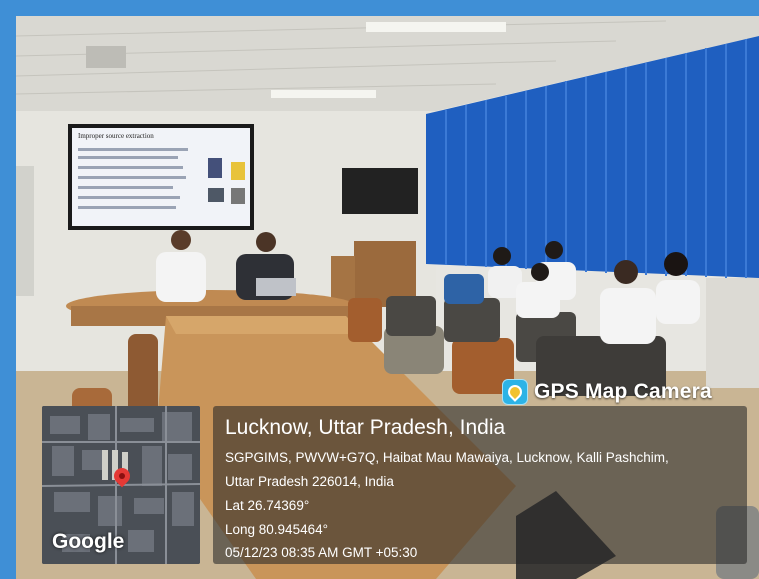  What do you see at coordinates (276, 529) in the screenshot?
I see `longitude: Long 80.945464°` at bounding box center [276, 529].